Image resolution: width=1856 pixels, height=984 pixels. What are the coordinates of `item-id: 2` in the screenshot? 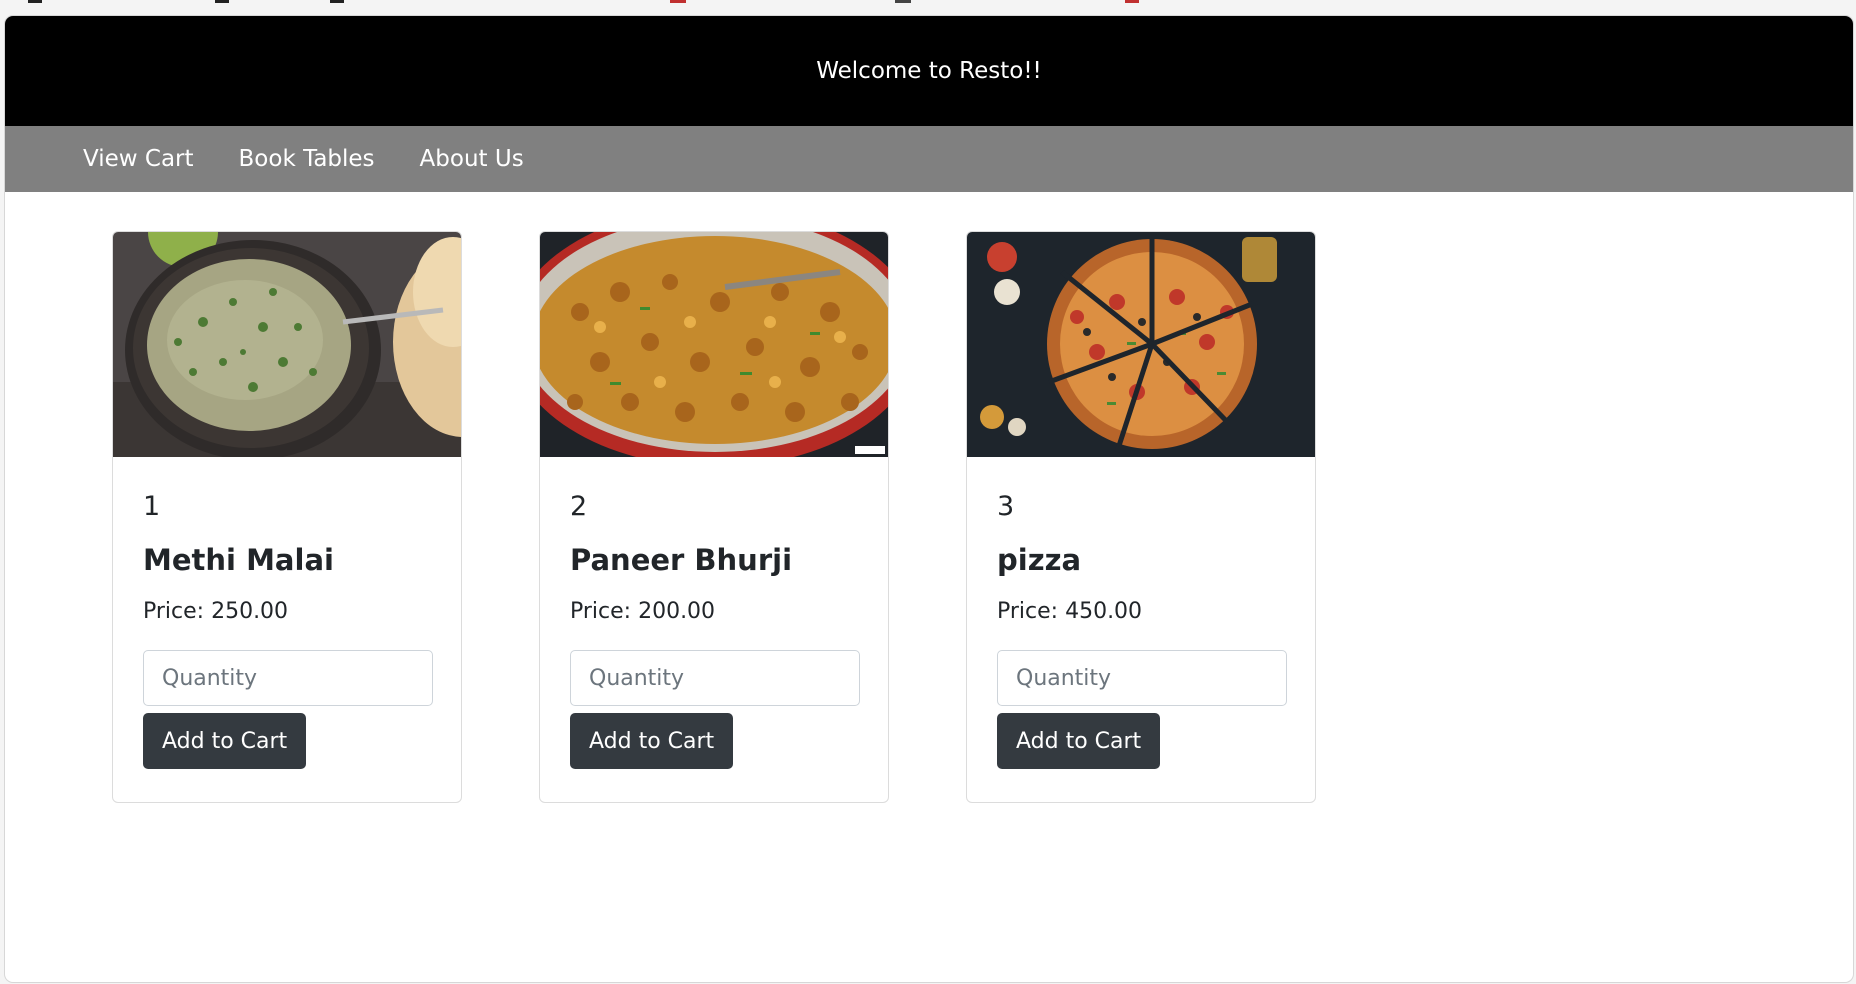 It's located at (579, 506).